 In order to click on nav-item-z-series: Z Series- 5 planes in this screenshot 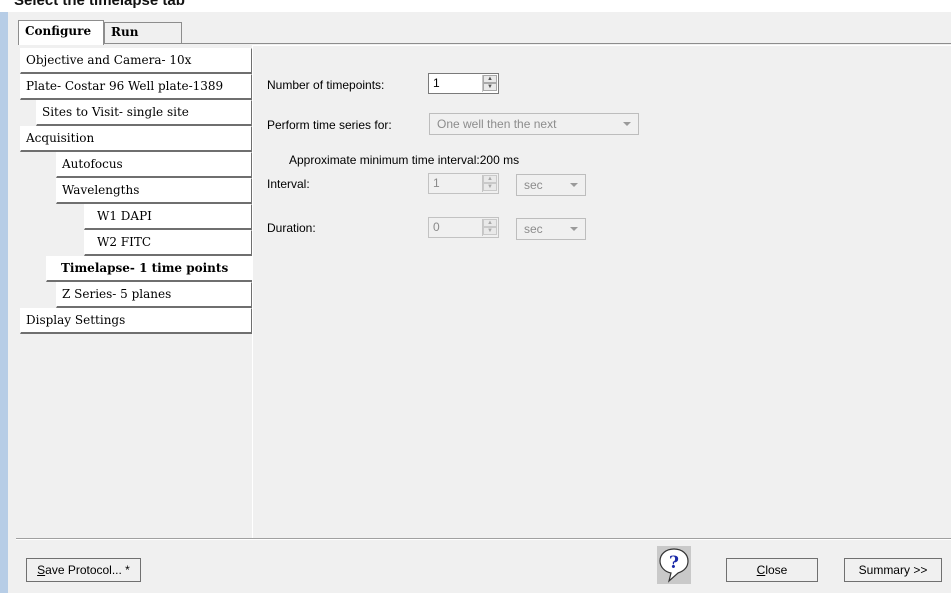, I will do `click(154, 295)`.